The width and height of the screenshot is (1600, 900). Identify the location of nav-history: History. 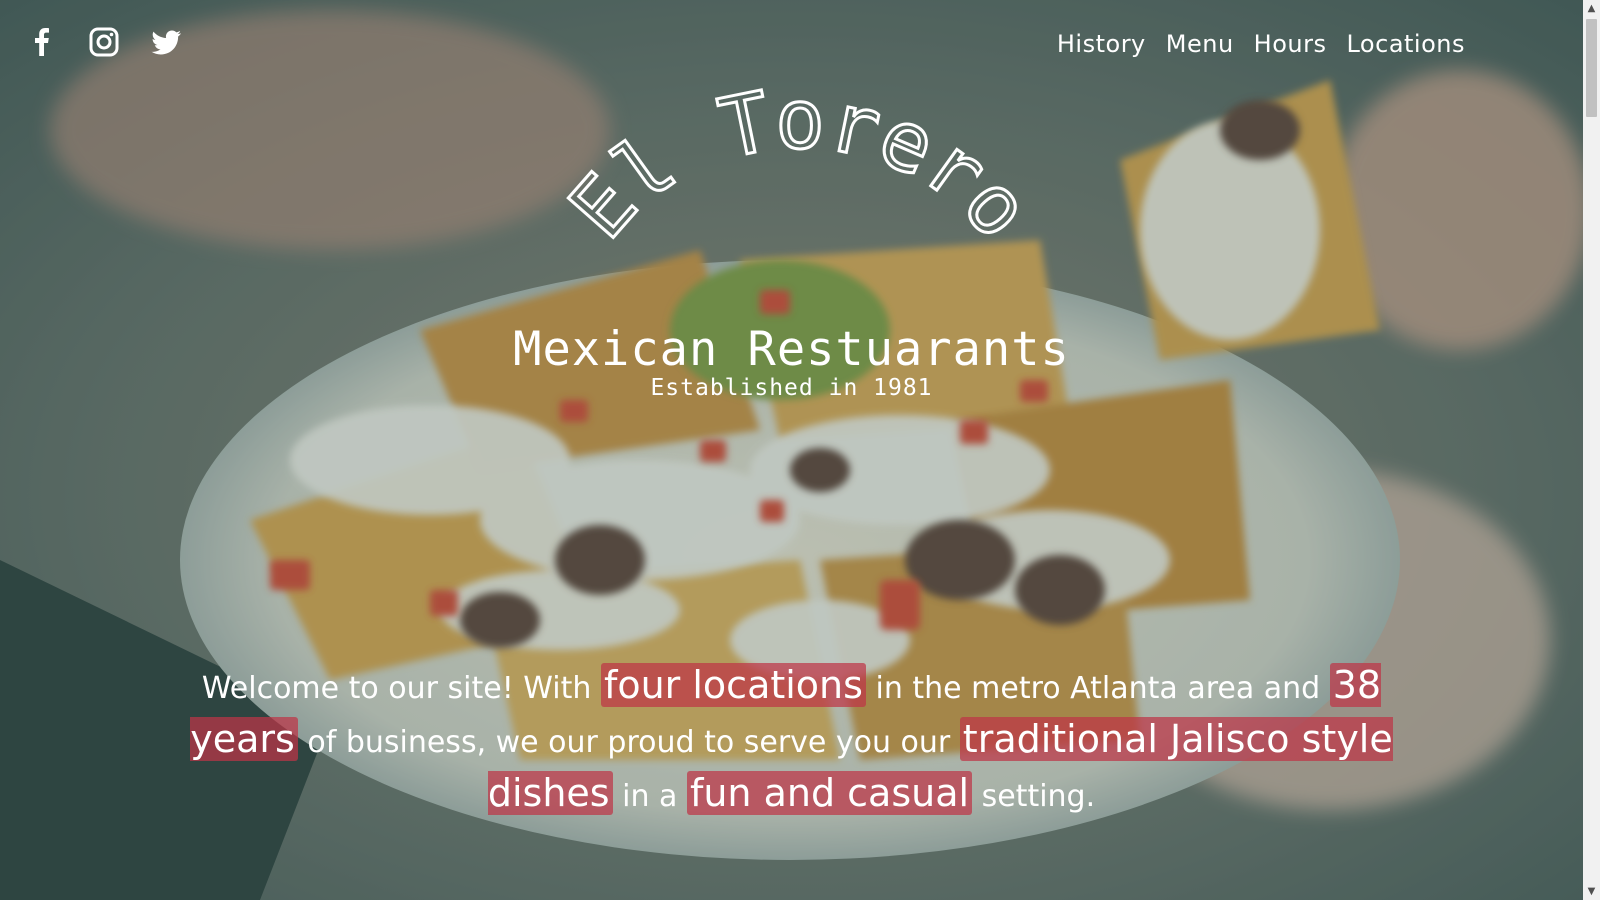
(1101, 44).